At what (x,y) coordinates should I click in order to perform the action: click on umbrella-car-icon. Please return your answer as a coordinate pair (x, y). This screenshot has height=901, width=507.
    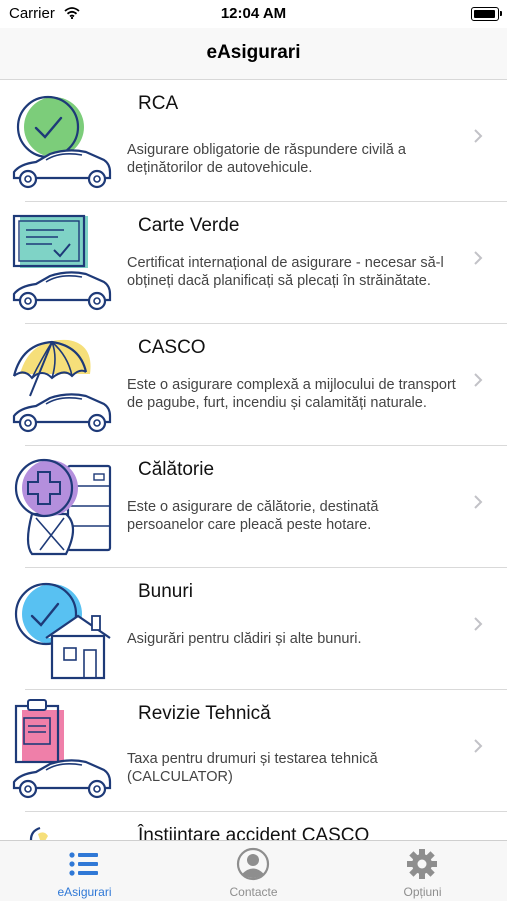
    Looking at the image, I should click on (62, 386).